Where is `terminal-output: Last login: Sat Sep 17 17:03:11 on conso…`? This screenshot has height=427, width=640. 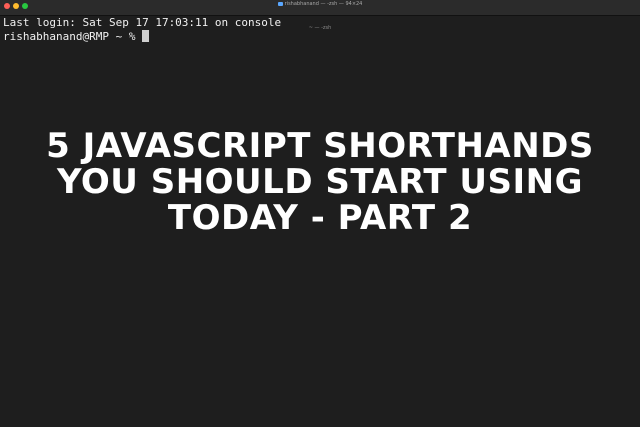 terminal-output: Last login: Sat Sep 17 17:03:11 on conso… is located at coordinates (142, 30).